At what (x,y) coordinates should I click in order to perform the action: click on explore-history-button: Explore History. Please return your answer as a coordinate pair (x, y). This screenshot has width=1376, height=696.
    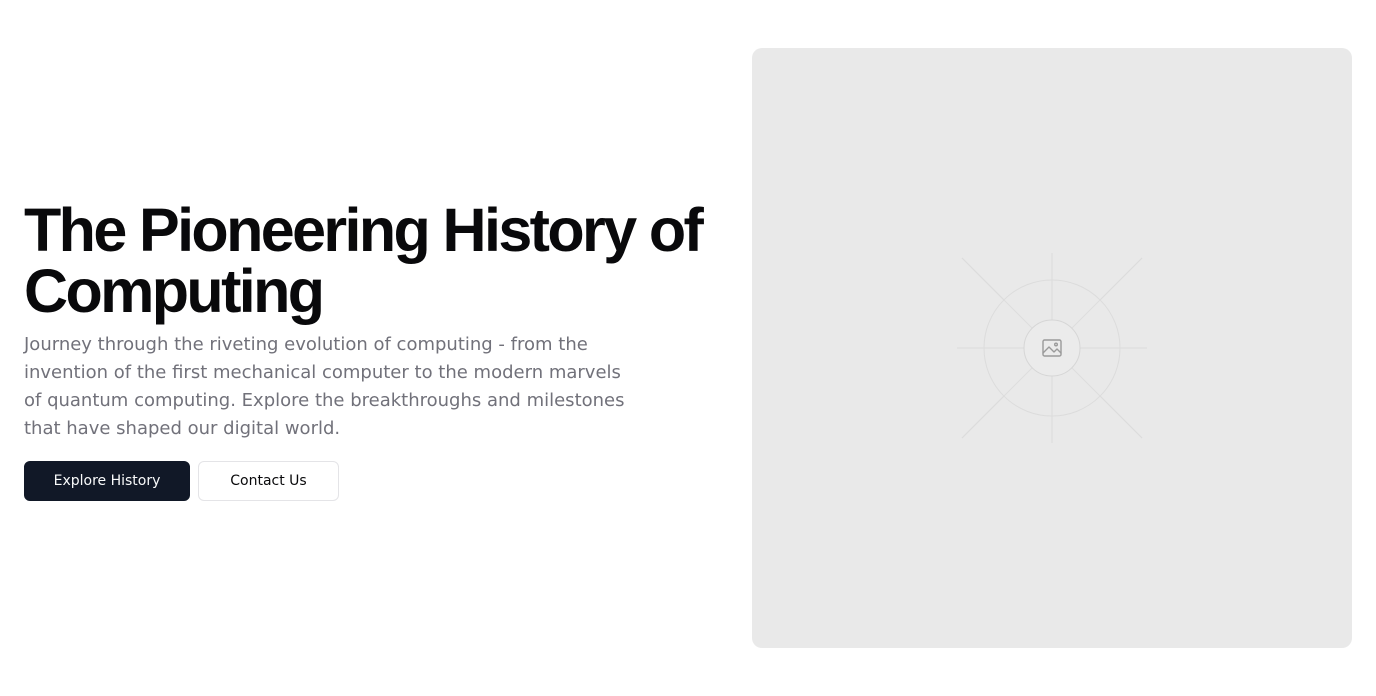
    Looking at the image, I should click on (107, 481).